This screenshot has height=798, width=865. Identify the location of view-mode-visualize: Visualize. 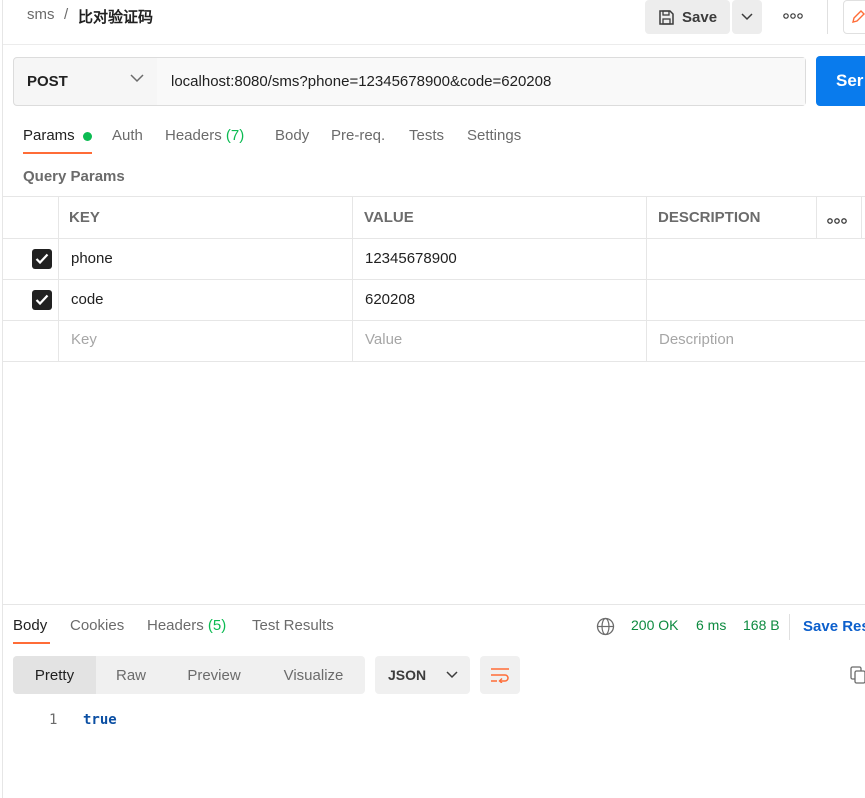
(313, 675).